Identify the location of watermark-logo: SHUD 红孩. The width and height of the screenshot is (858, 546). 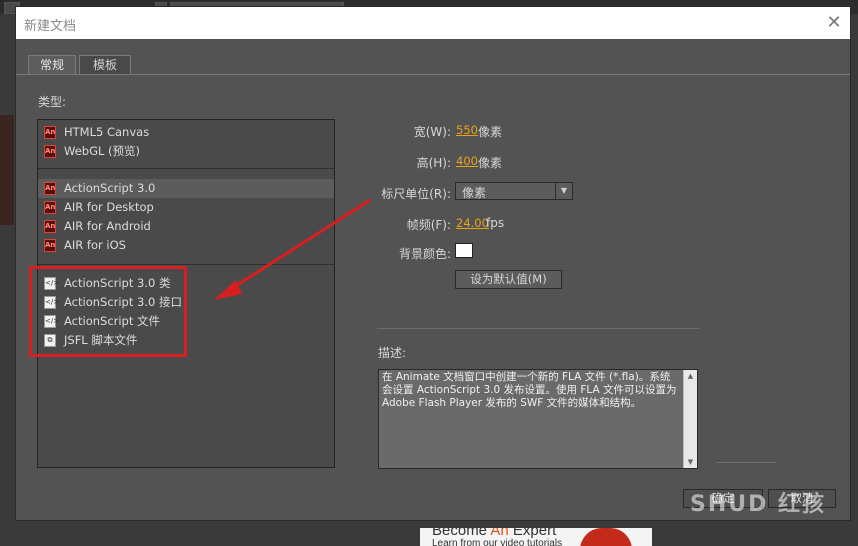
(758, 504).